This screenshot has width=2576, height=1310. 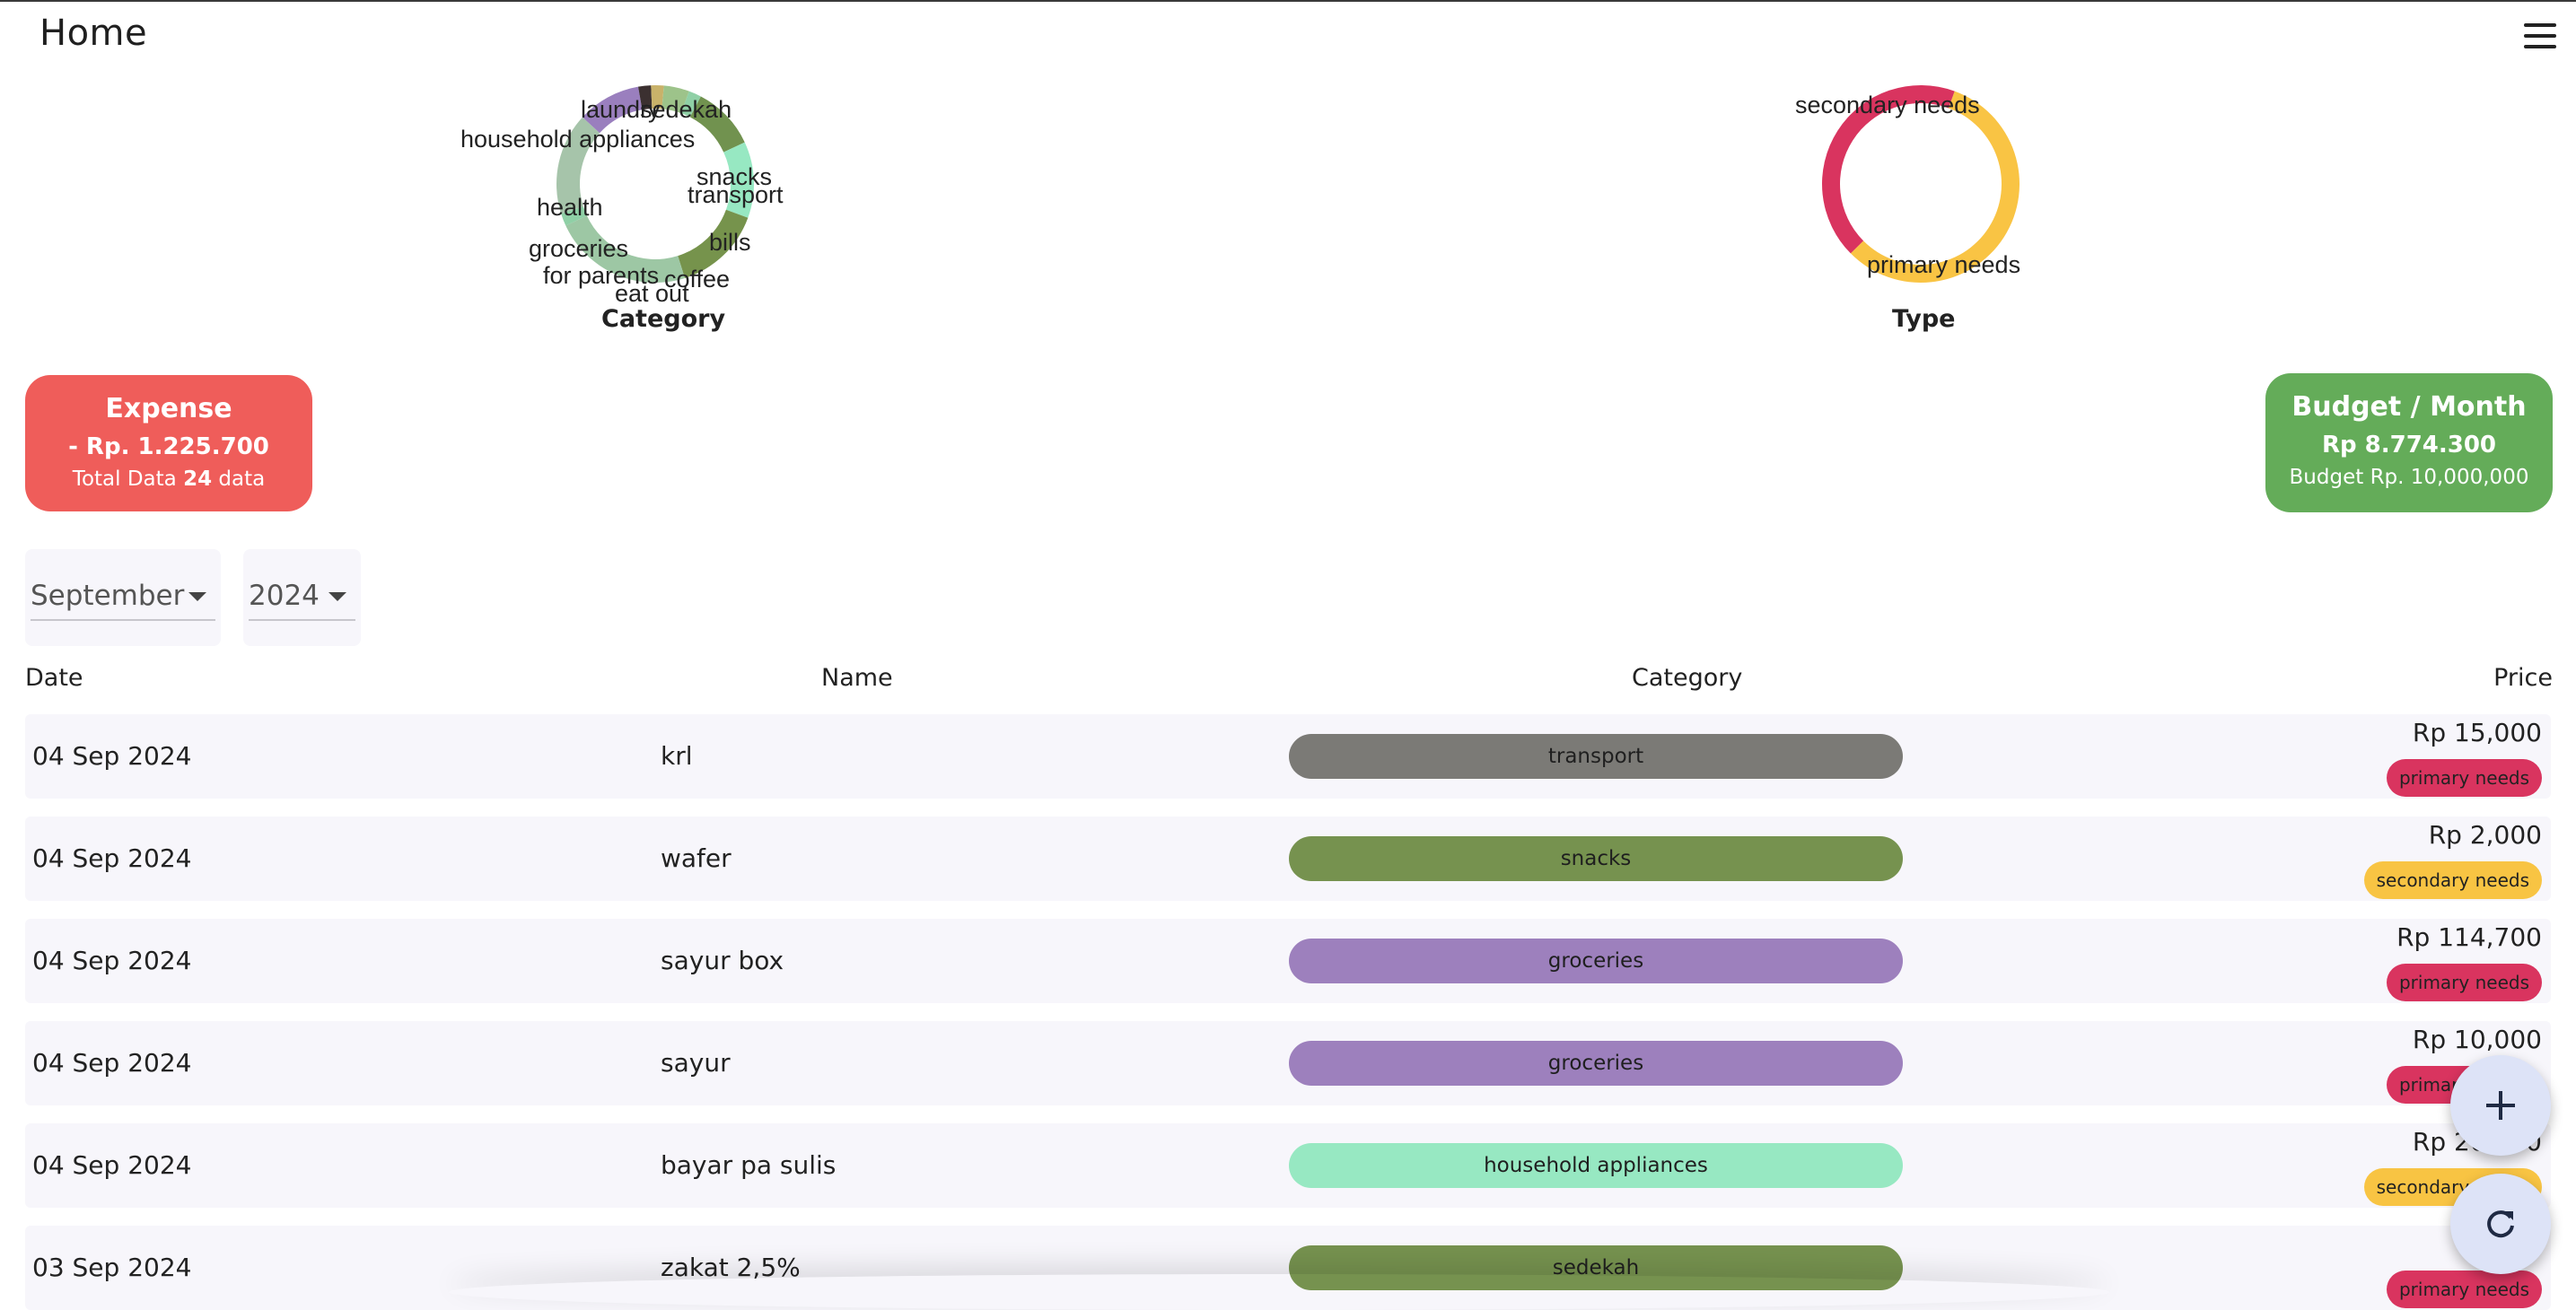 What do you see at coordinates (2523, 678) in the screenshot?
I see `header-price: Price` at bounding box center [2523, 678].